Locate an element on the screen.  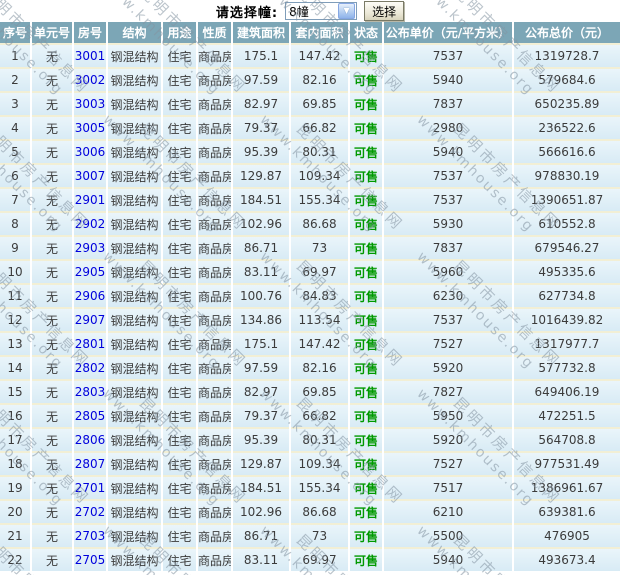
cell-unit-price: 5930 is located at coordinates (447, 223).